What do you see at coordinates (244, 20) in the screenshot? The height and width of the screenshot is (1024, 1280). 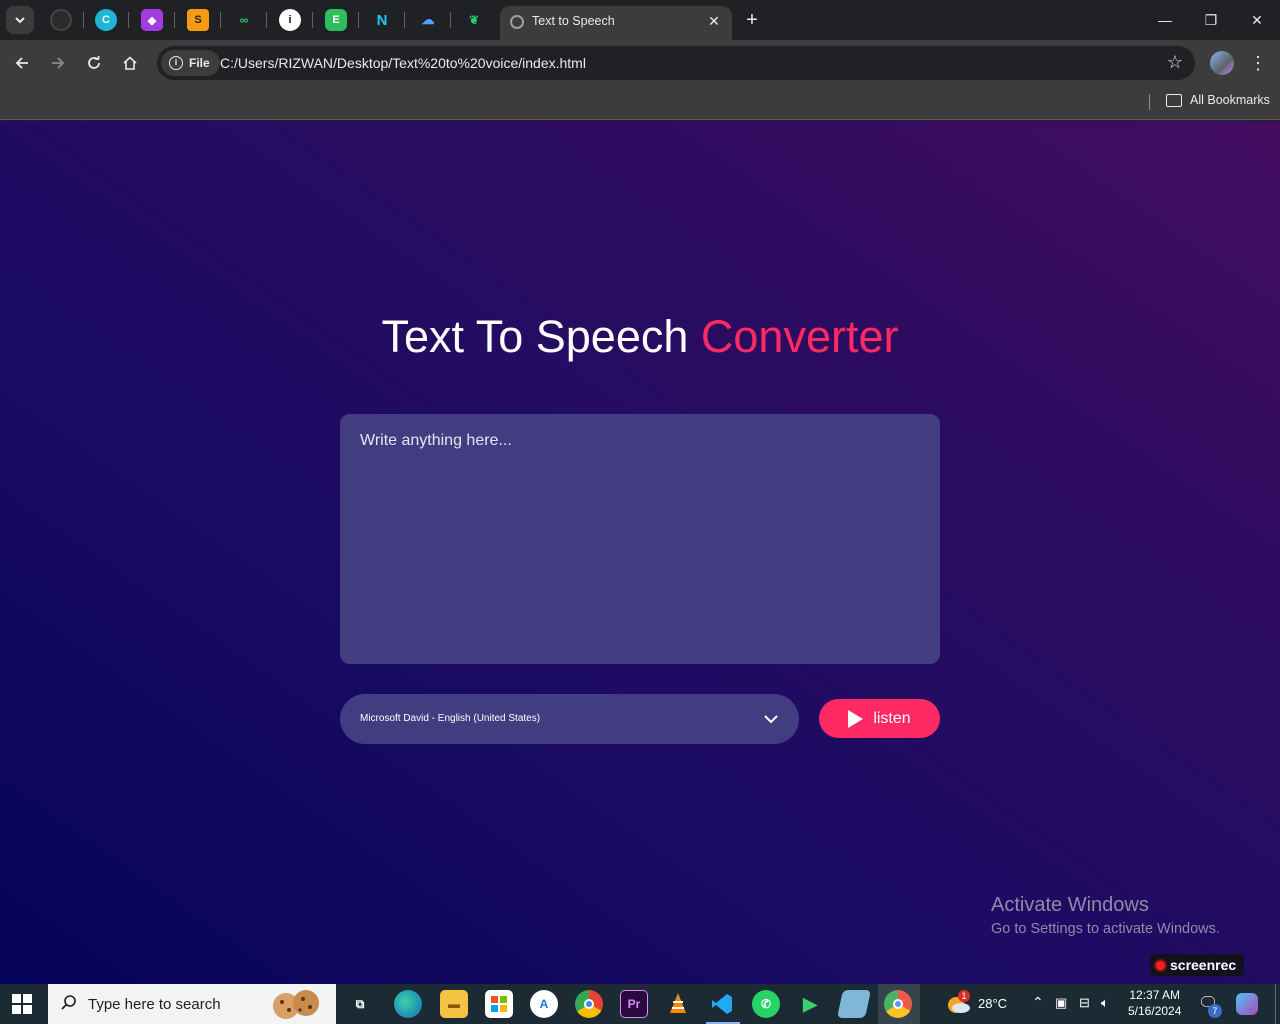 I see `connect-icon: ∞` at bounding box center [244, 20].